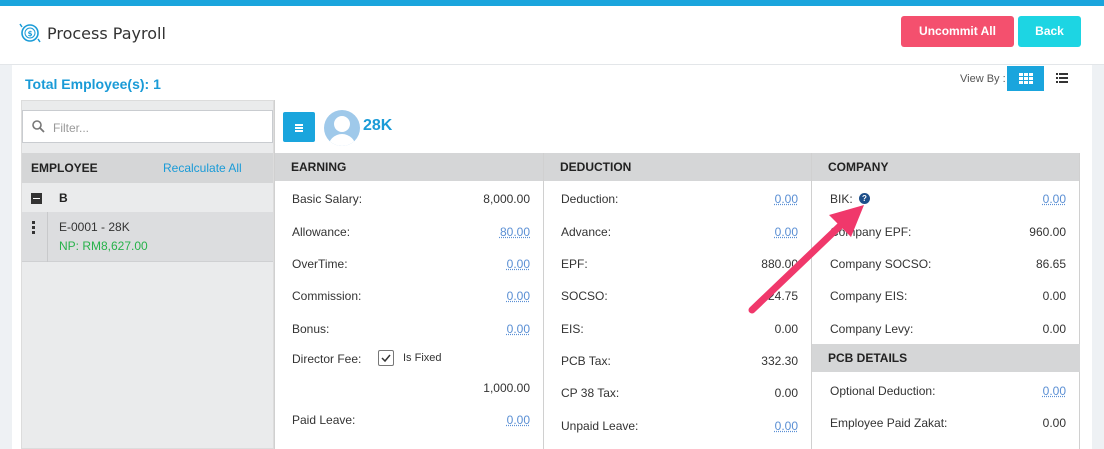 This screenshot has height=449, width=1104. I want to click on employee-column-title: EMPLOYEE, so click(64, 168).